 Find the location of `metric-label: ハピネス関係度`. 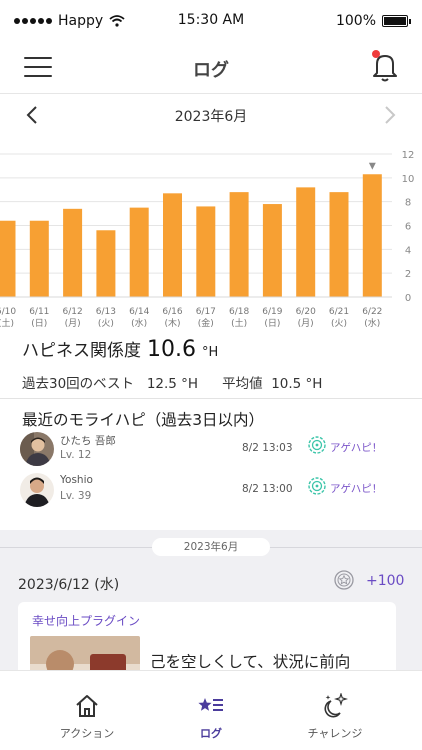

metric-label: ハピネス関係度 is located at coordinates (81, 351).